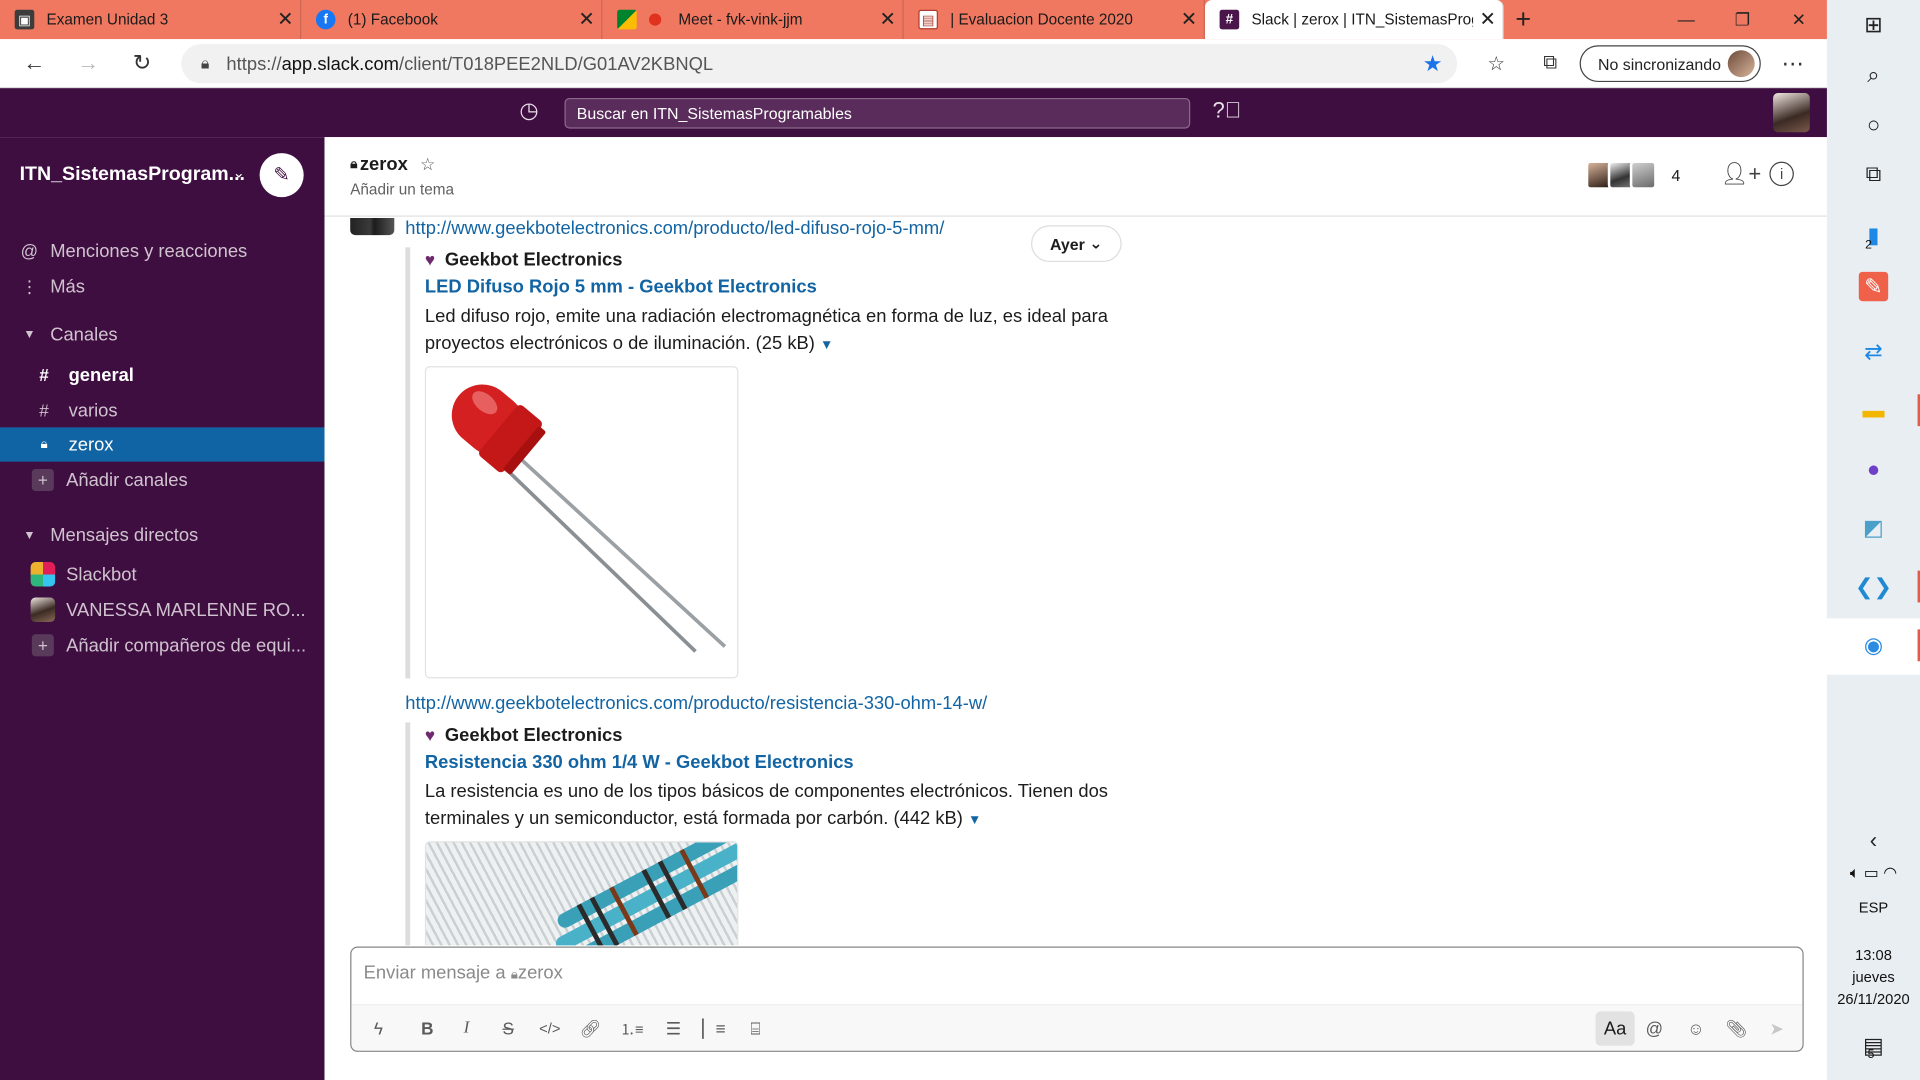  I want to click on browser-tab: ▣ Examen Unidad 3 ✕, so click(151, 20).